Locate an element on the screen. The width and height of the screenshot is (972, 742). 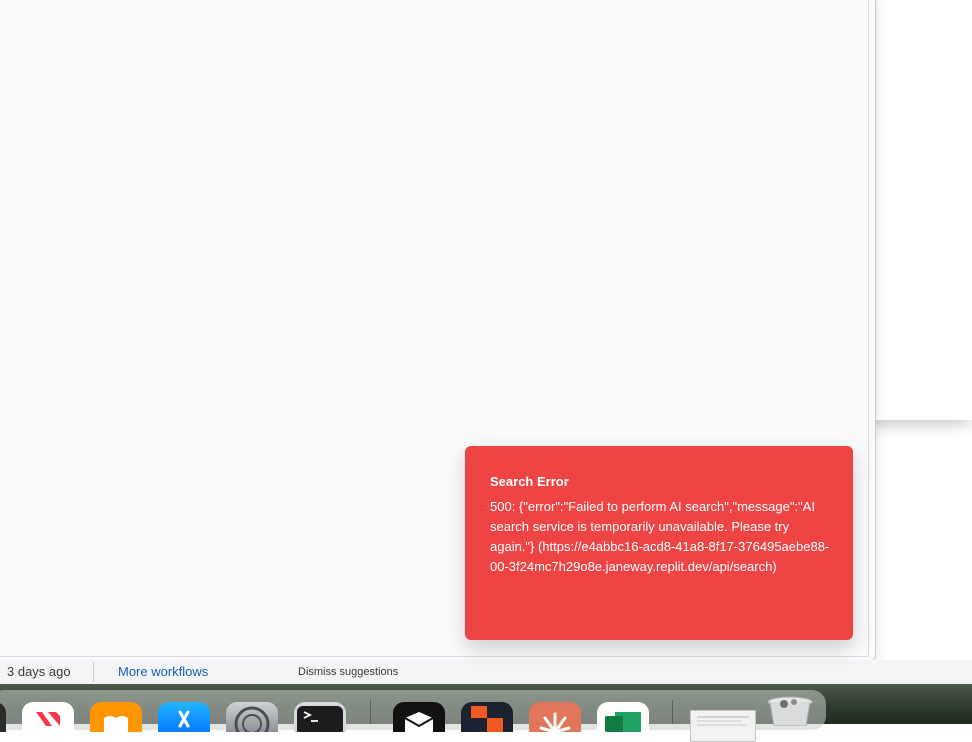
news-app-icon is located at coordinates (48, 717).